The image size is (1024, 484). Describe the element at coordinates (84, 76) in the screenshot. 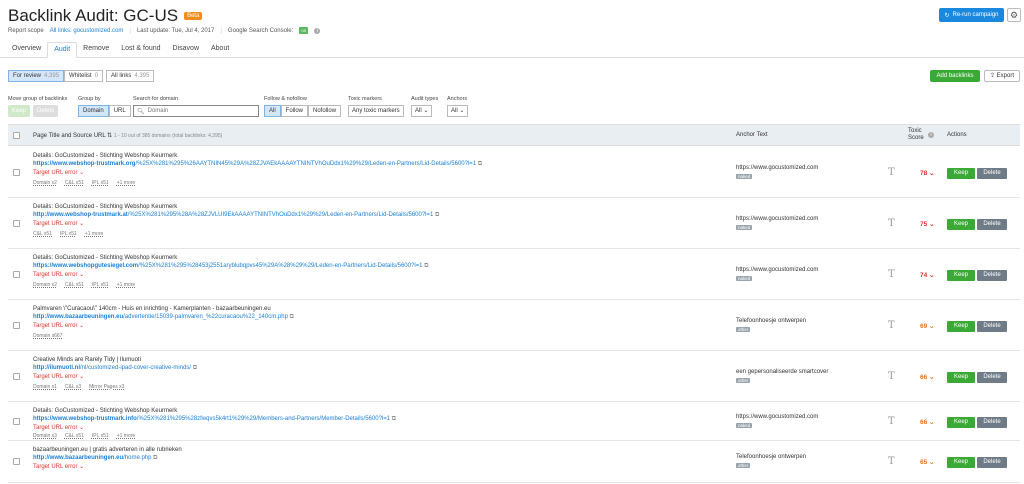

I see `segment-whitelist: Whitelist 0` at that location.